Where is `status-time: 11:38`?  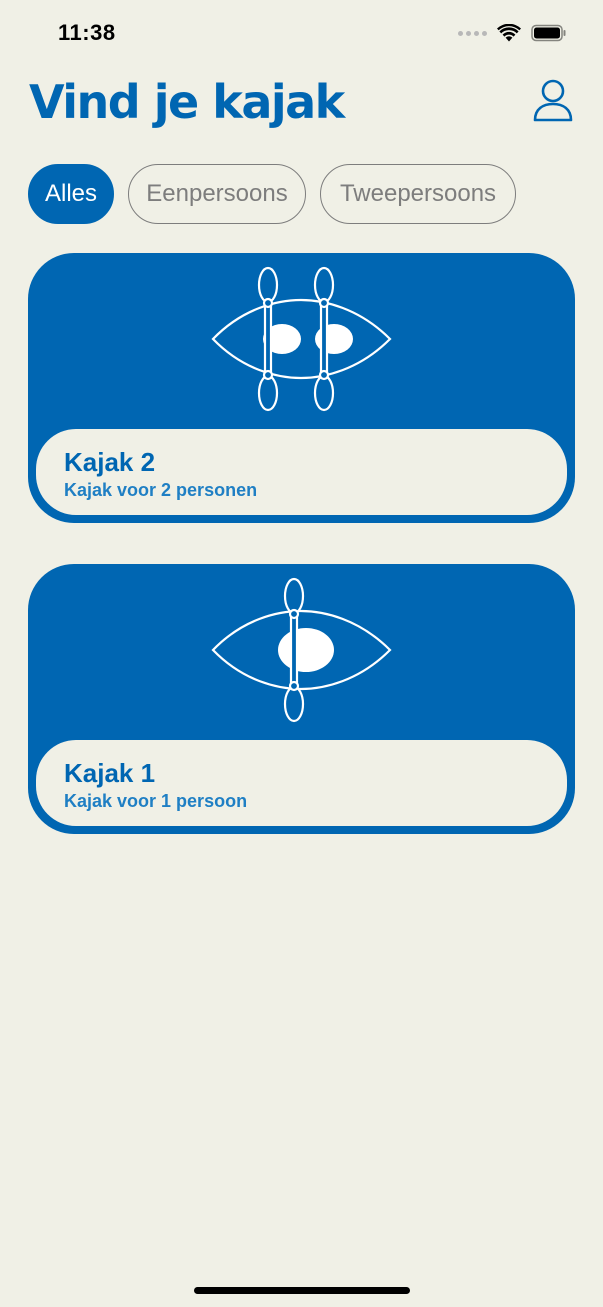 status-time: 11:38 is located at coordinates (87, 32).